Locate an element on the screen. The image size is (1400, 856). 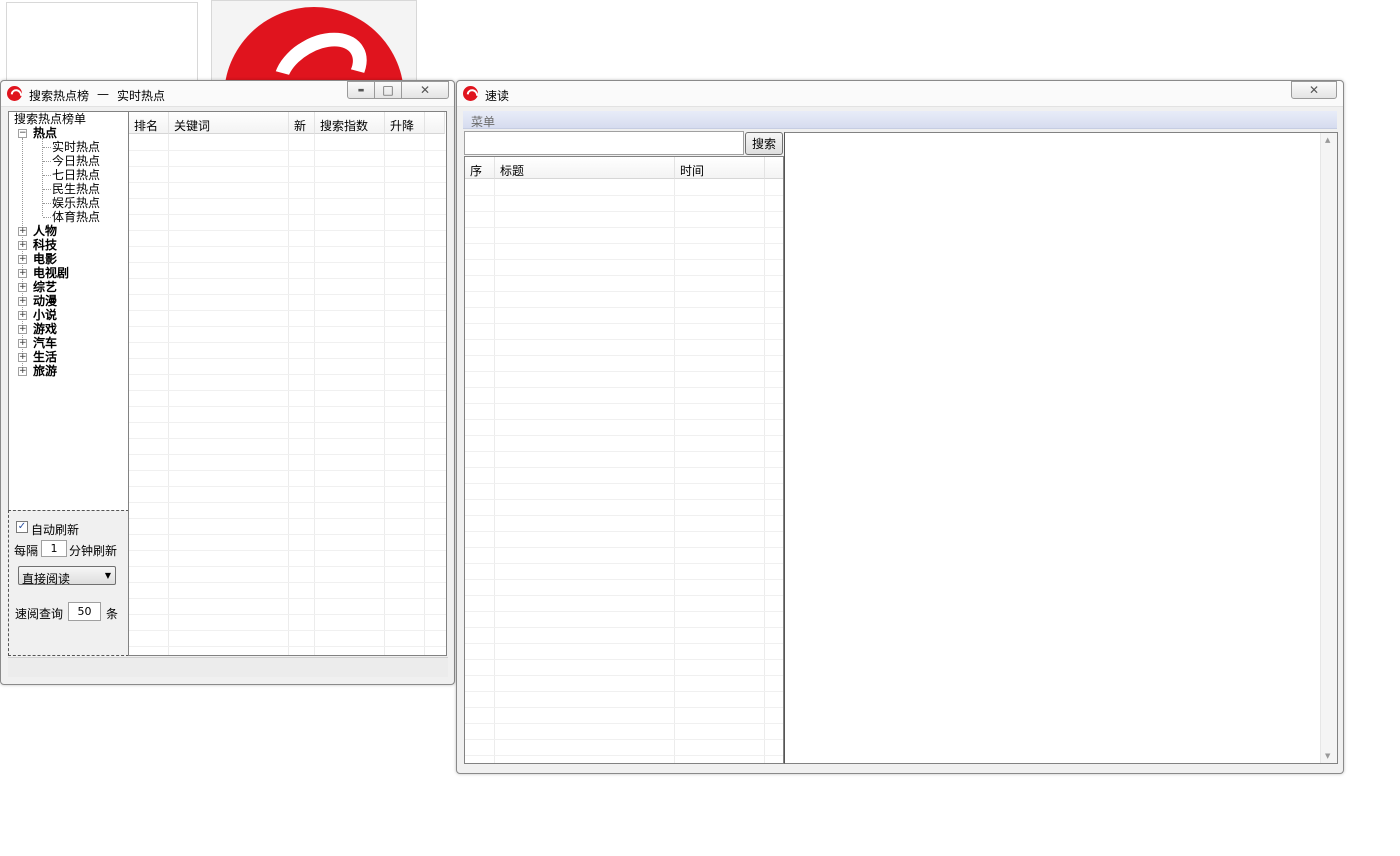
maximize-button: □ is located at coordinates (388, 90).